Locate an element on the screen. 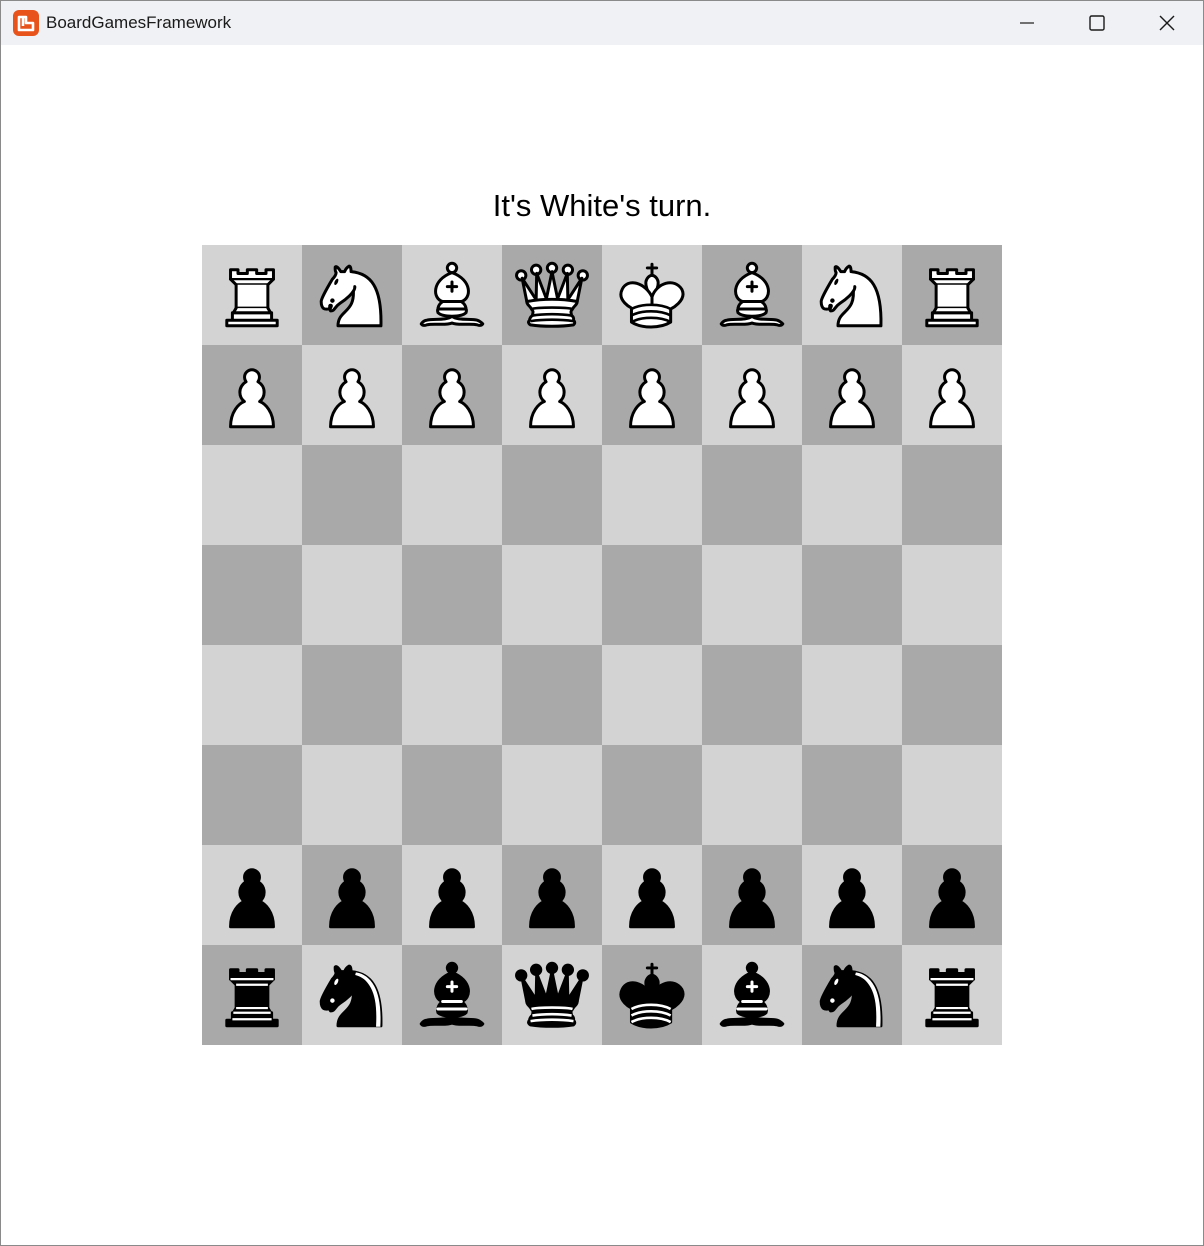 The width and height of the screenshot is (1204, 1246). maximize-button is located at coordinates (1097, 23).